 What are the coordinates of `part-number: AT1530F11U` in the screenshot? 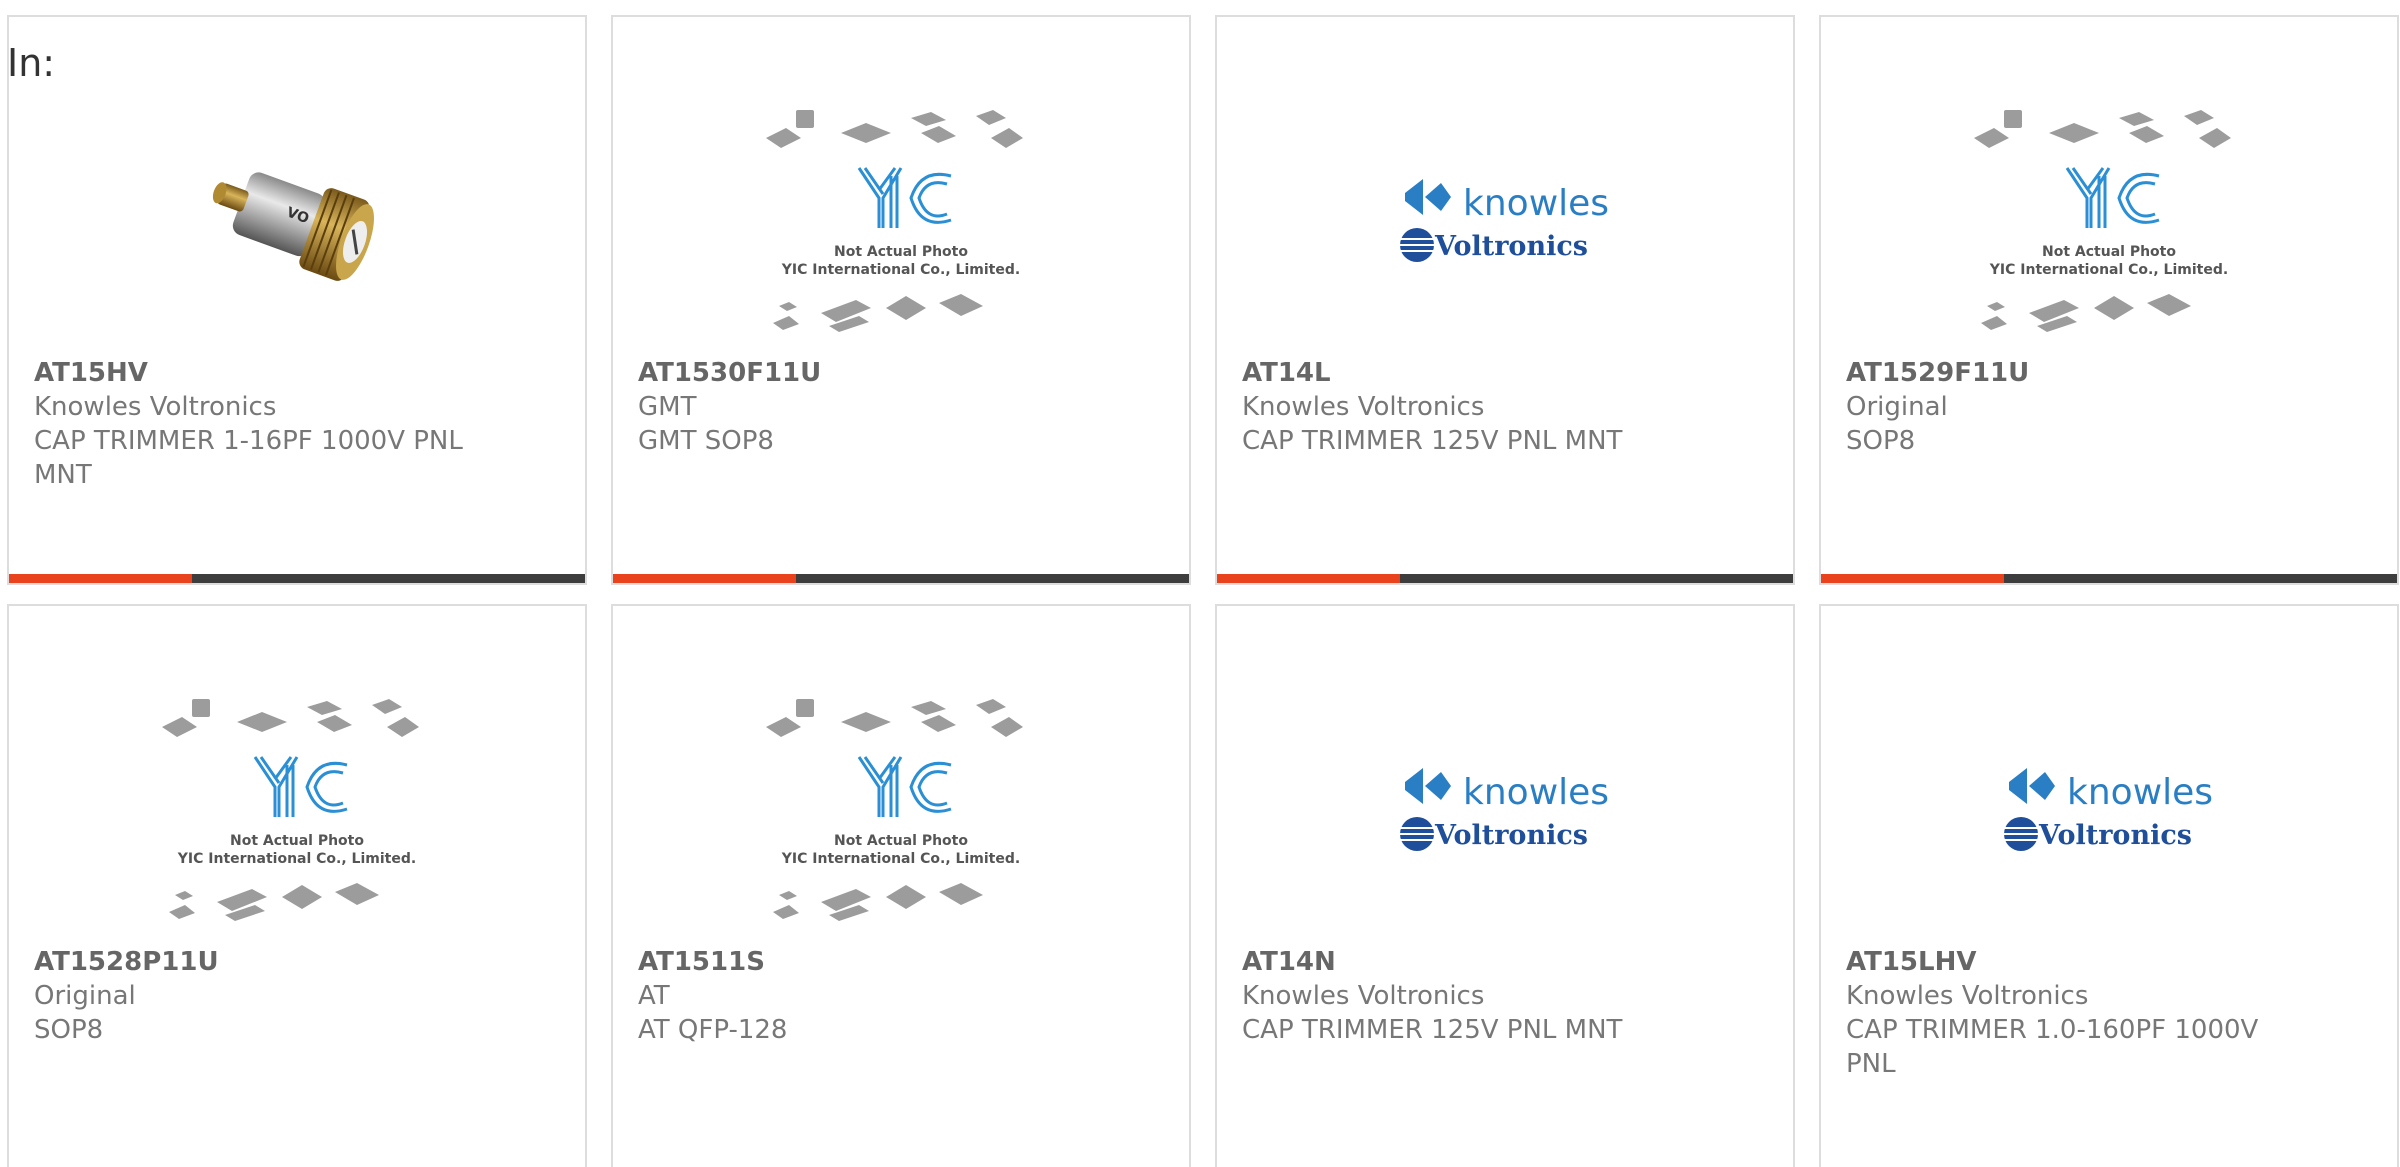 It's located at (858, 373).